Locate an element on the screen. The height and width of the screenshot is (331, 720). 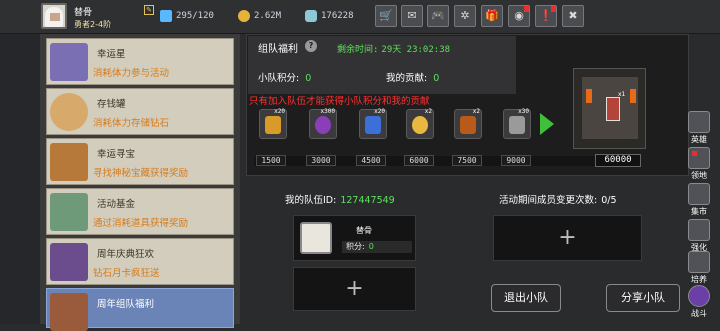
player-avatar is located at coordinates (54, 16).